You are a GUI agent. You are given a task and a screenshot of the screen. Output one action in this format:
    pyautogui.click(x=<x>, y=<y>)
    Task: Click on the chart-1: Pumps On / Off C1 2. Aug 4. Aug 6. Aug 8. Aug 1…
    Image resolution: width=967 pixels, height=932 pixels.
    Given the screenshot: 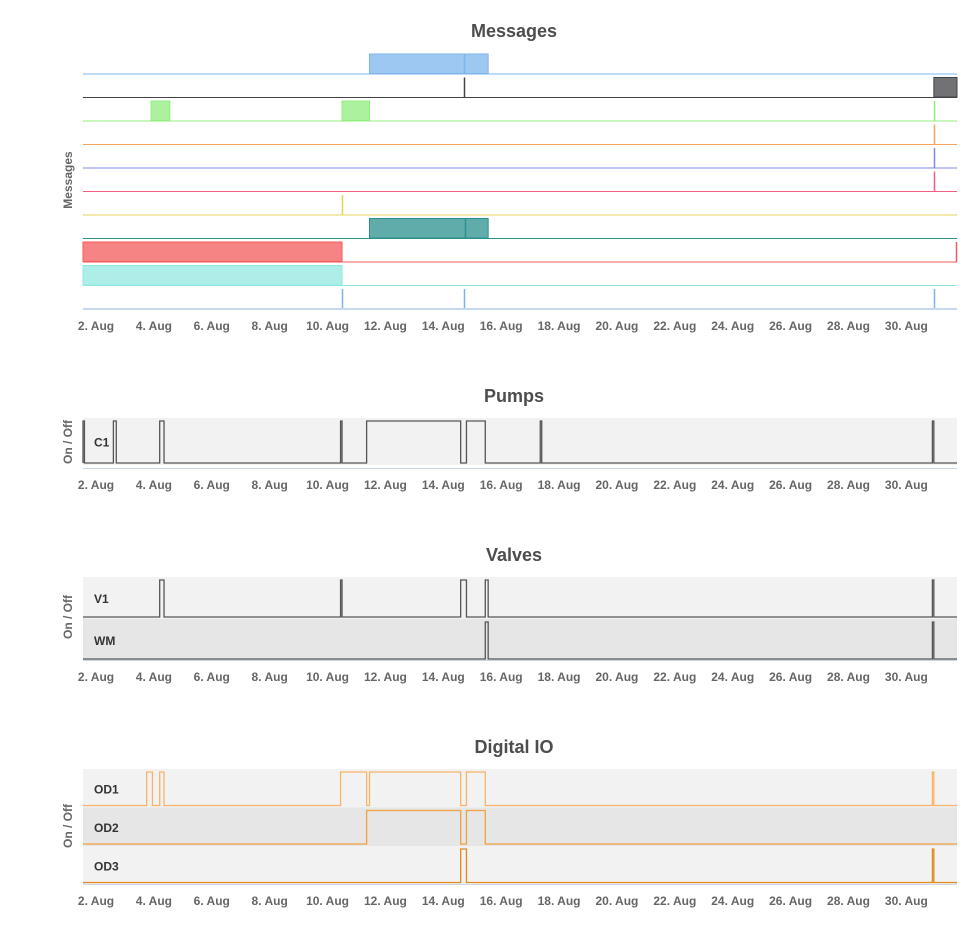 What is the action you would take?
    pyautogui.click(x=509, y=439)
    